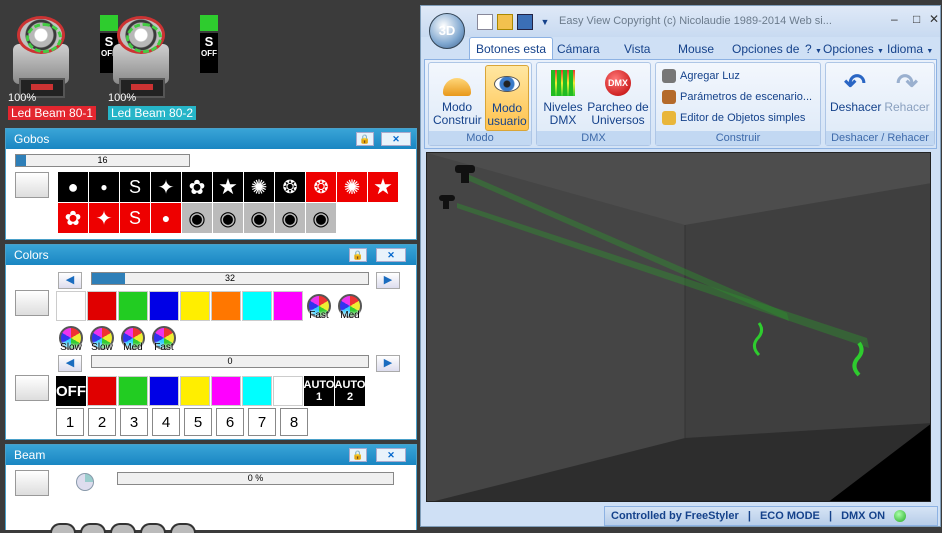  Describe the element at coordinates (104, 187) in the screenshot. I see `small-circle-icon: ●` at that location.